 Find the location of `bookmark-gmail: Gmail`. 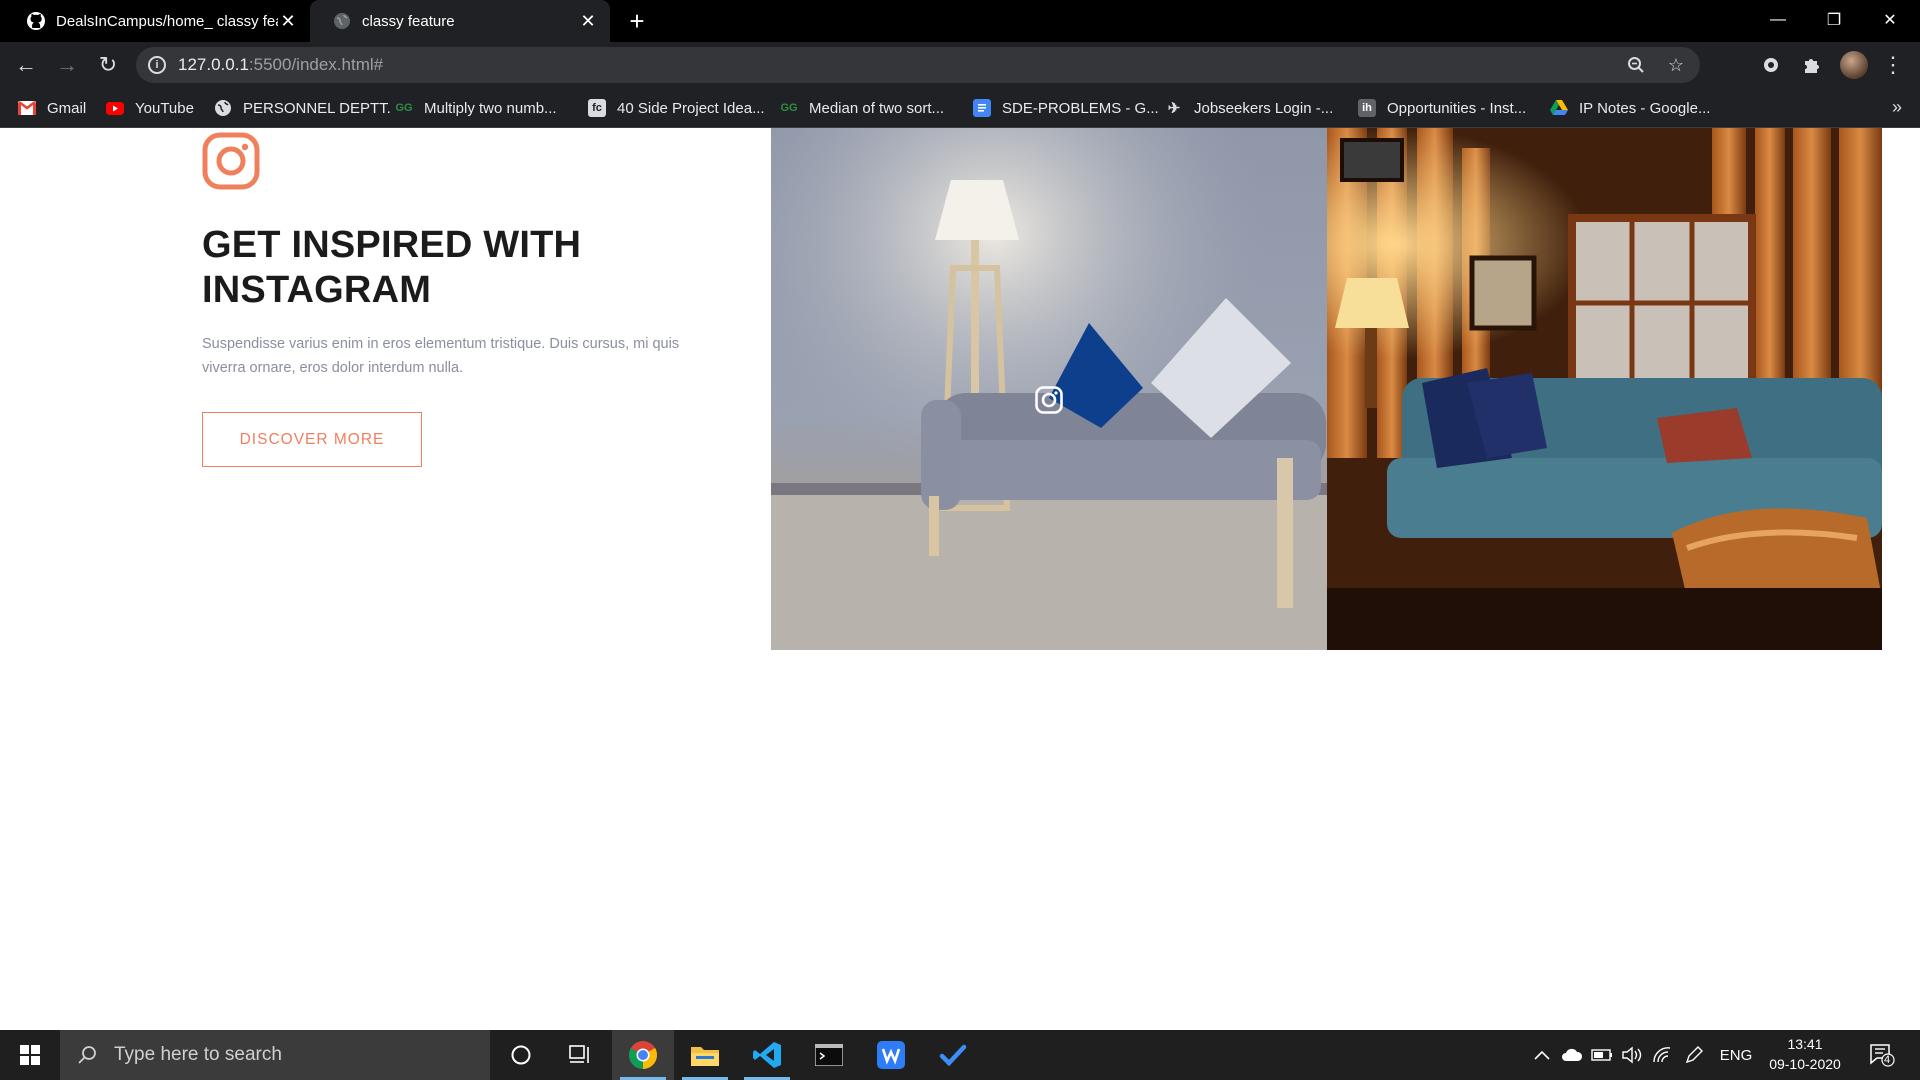

bookmark-gmail: Gmail is located at coordinates (52, 108).